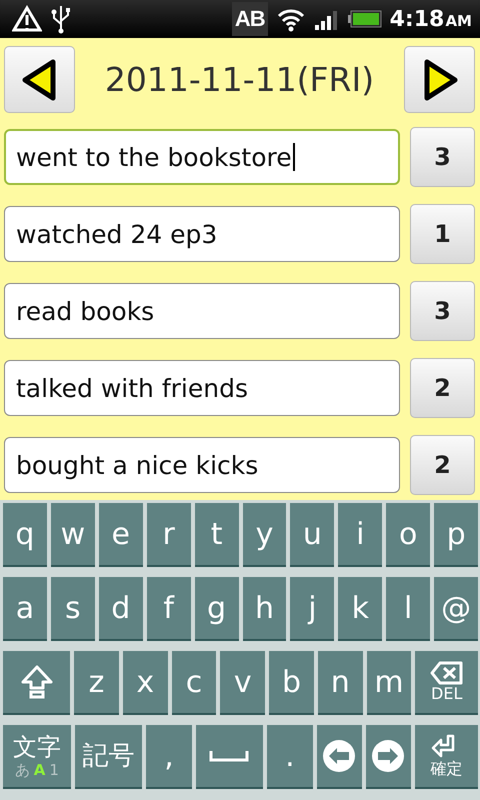 This screenshot has width=480, height=800. I want to click on left-arrow-circle-icon, so click(339, 756).